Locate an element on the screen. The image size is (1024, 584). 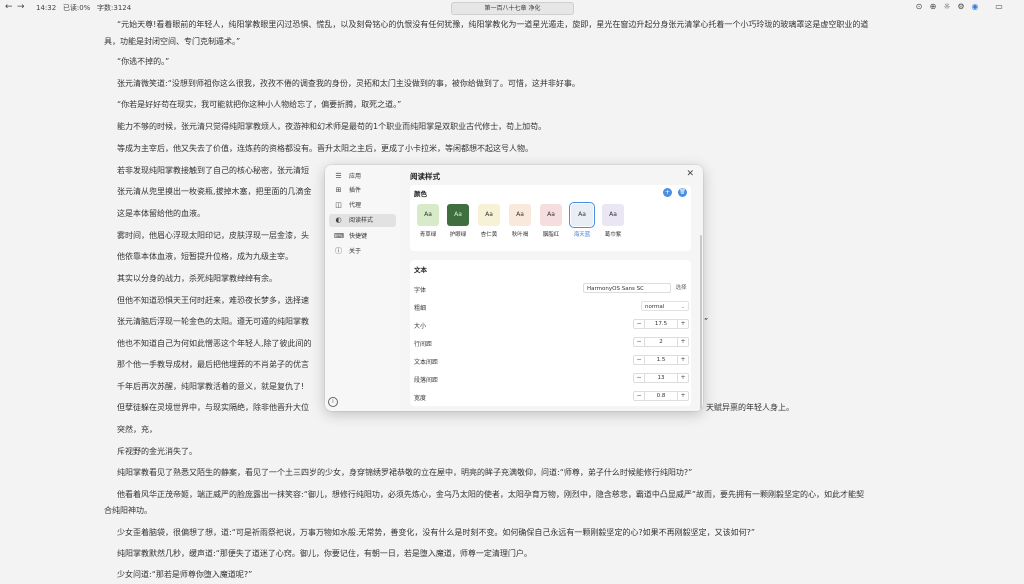
section-title: 文本 is located at coordinates (420, 270).